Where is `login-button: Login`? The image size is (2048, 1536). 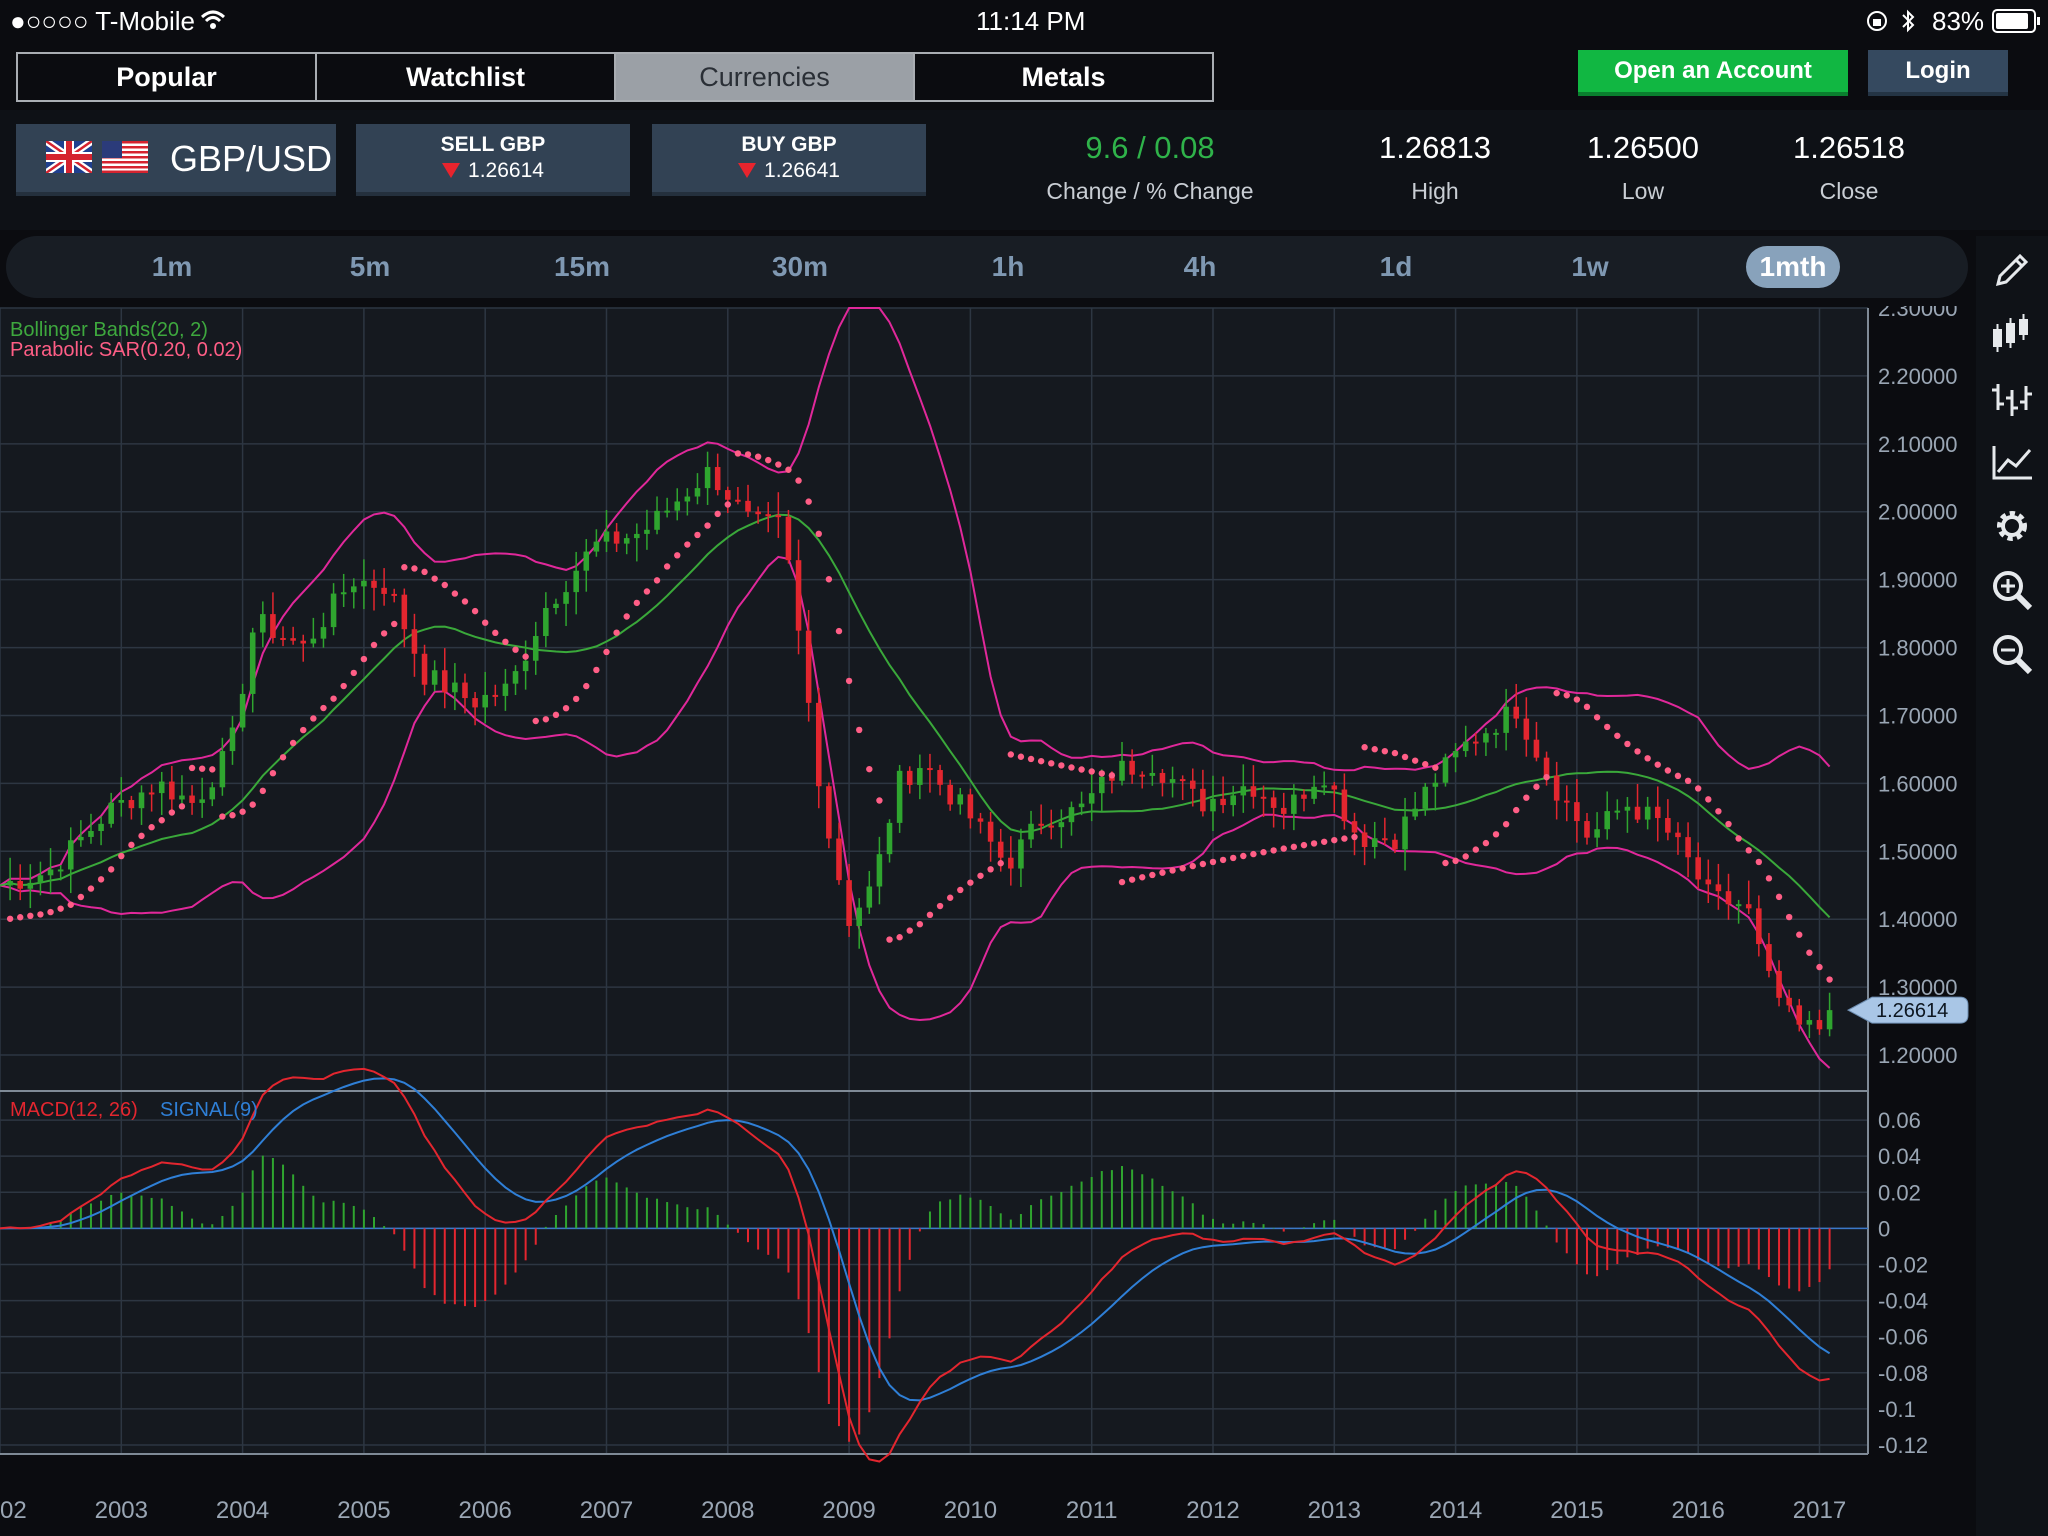 login-button: Login is located at coordinates (1938, 73).